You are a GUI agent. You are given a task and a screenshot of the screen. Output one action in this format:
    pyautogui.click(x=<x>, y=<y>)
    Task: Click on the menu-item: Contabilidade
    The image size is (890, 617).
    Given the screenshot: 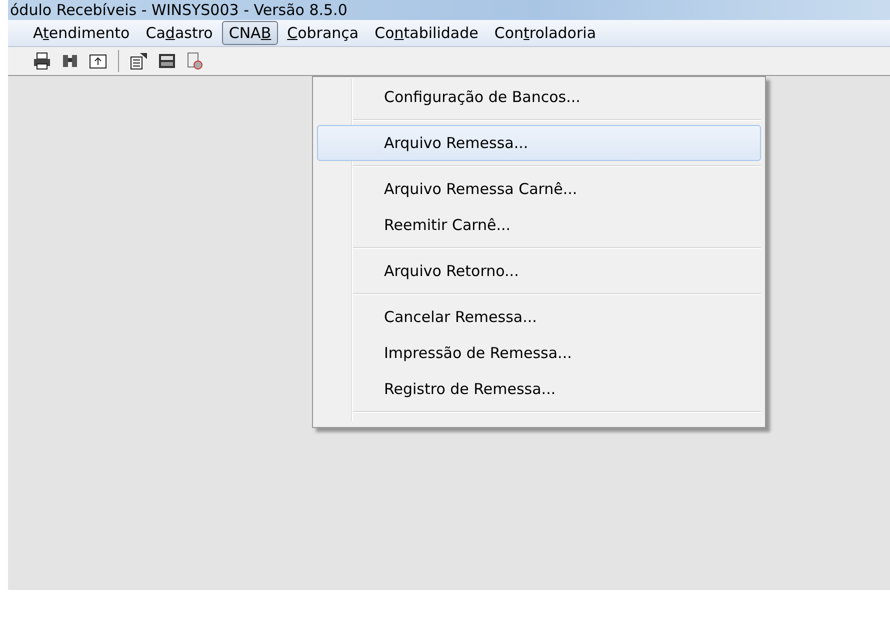 What is the action you would take?
    pyautogui.click(x=427, y=33)
    